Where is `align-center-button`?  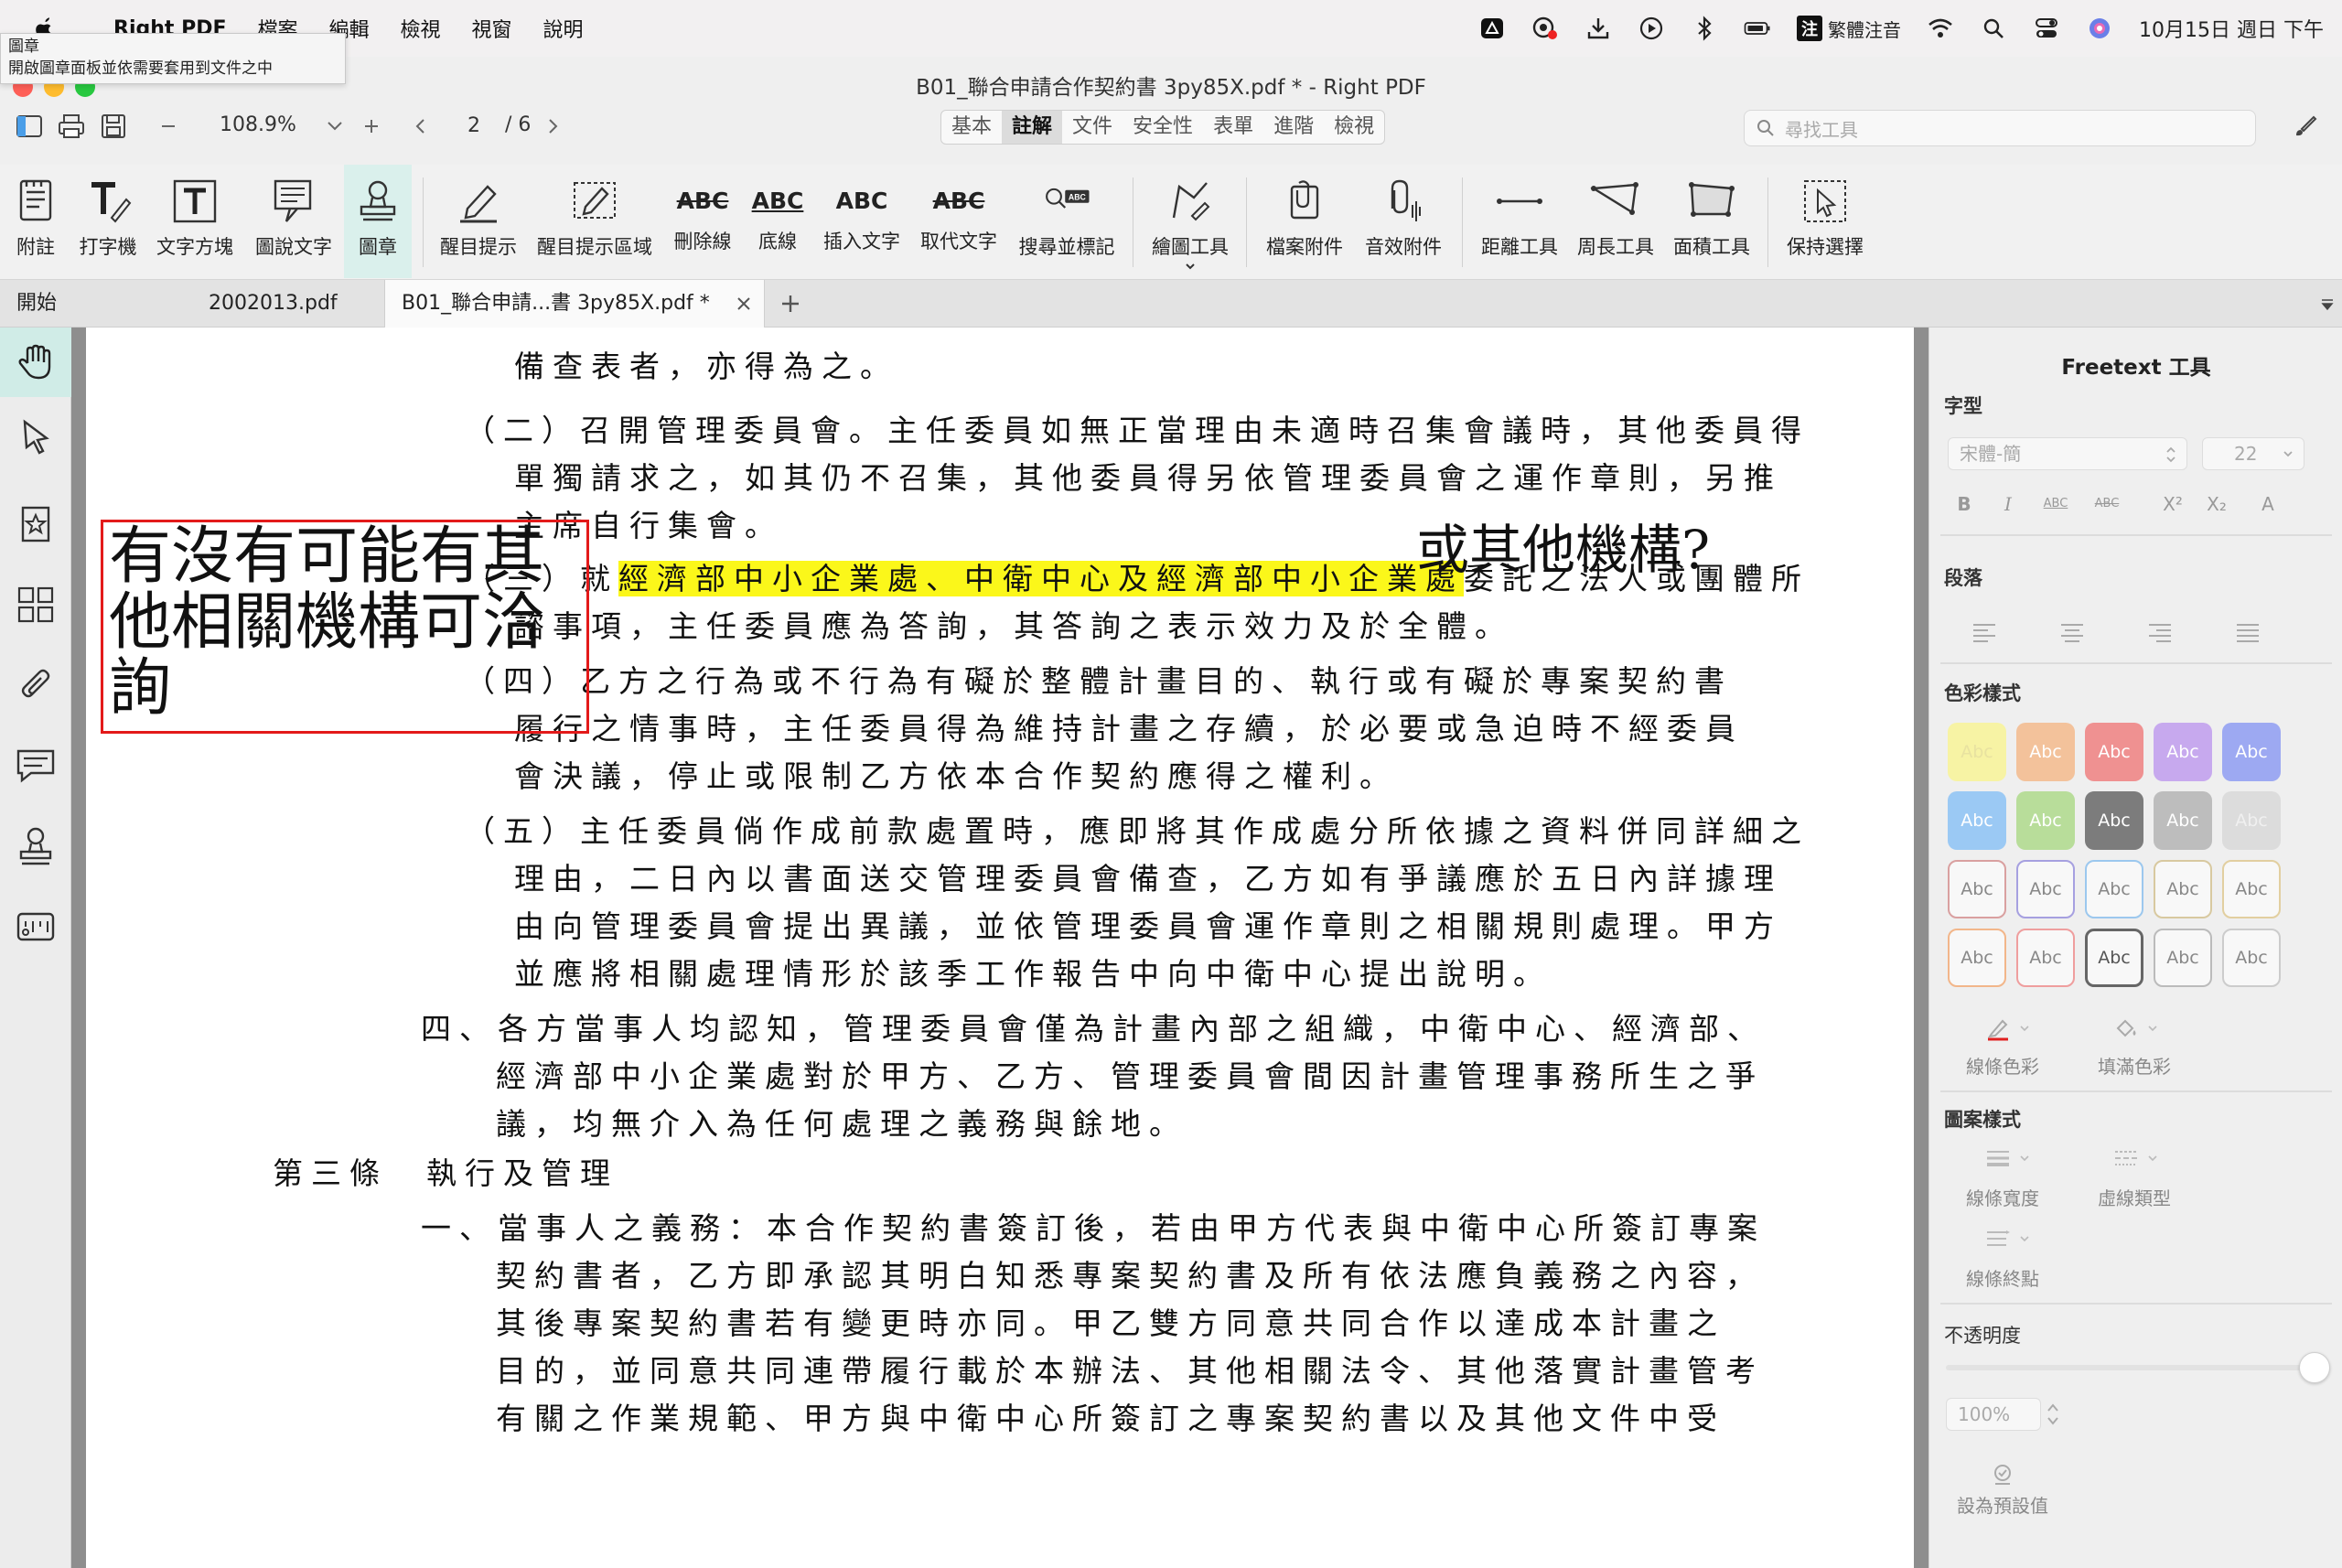 align-center-button is located at coordinates (2072, 632).